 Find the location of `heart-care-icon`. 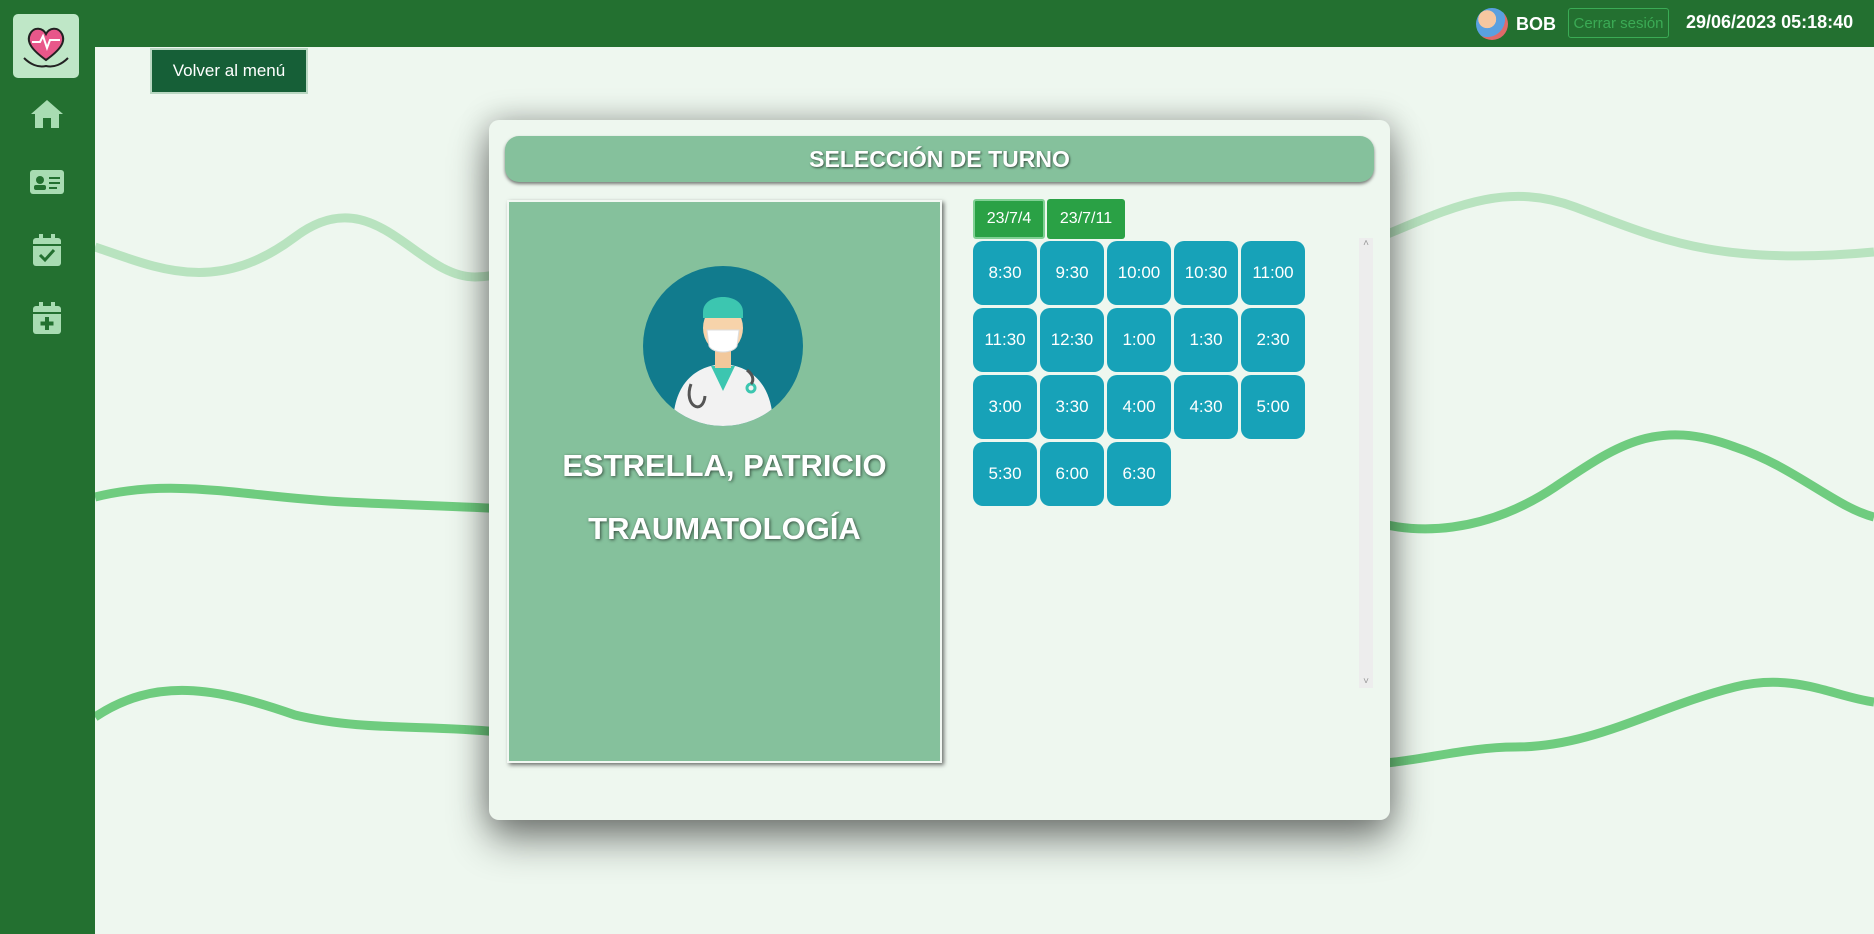

heart-care-icon is located at coordinates (46, 47).